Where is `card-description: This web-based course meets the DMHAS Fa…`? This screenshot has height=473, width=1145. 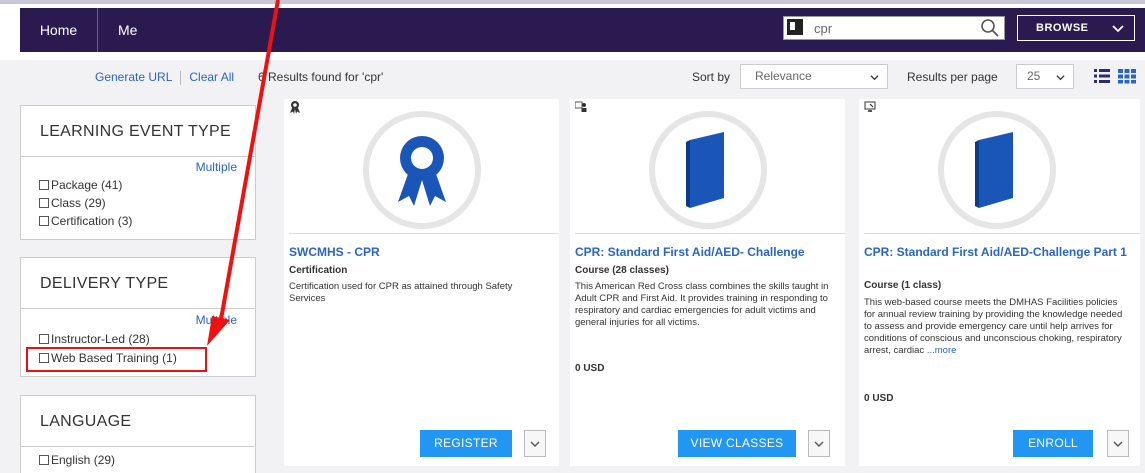 card-description: This web-based course meets the DMHAS Fa… is located at coordinates (993, 326).